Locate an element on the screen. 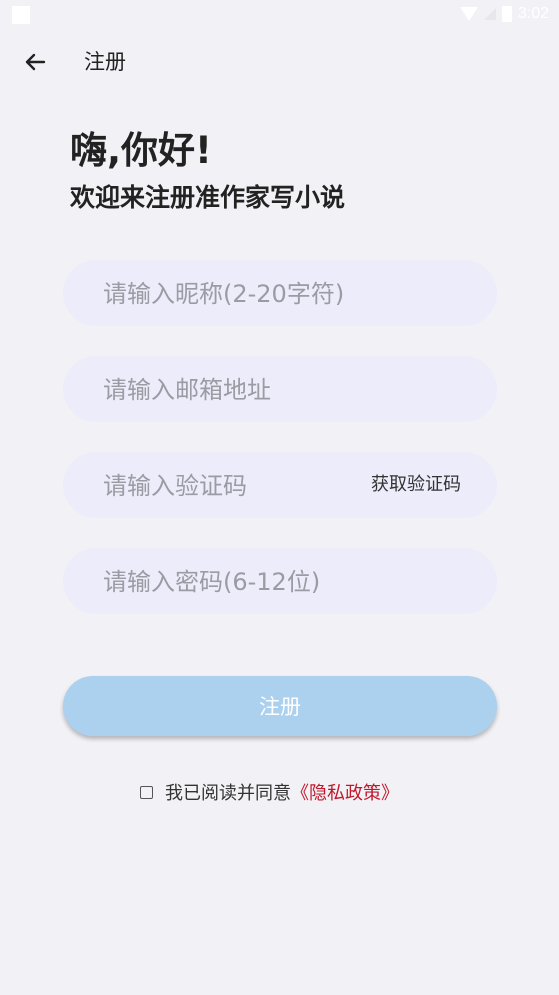 Image resolution: width=559 pixels, height=995 pixels. signal-icon is located at coordinates (489, 14).